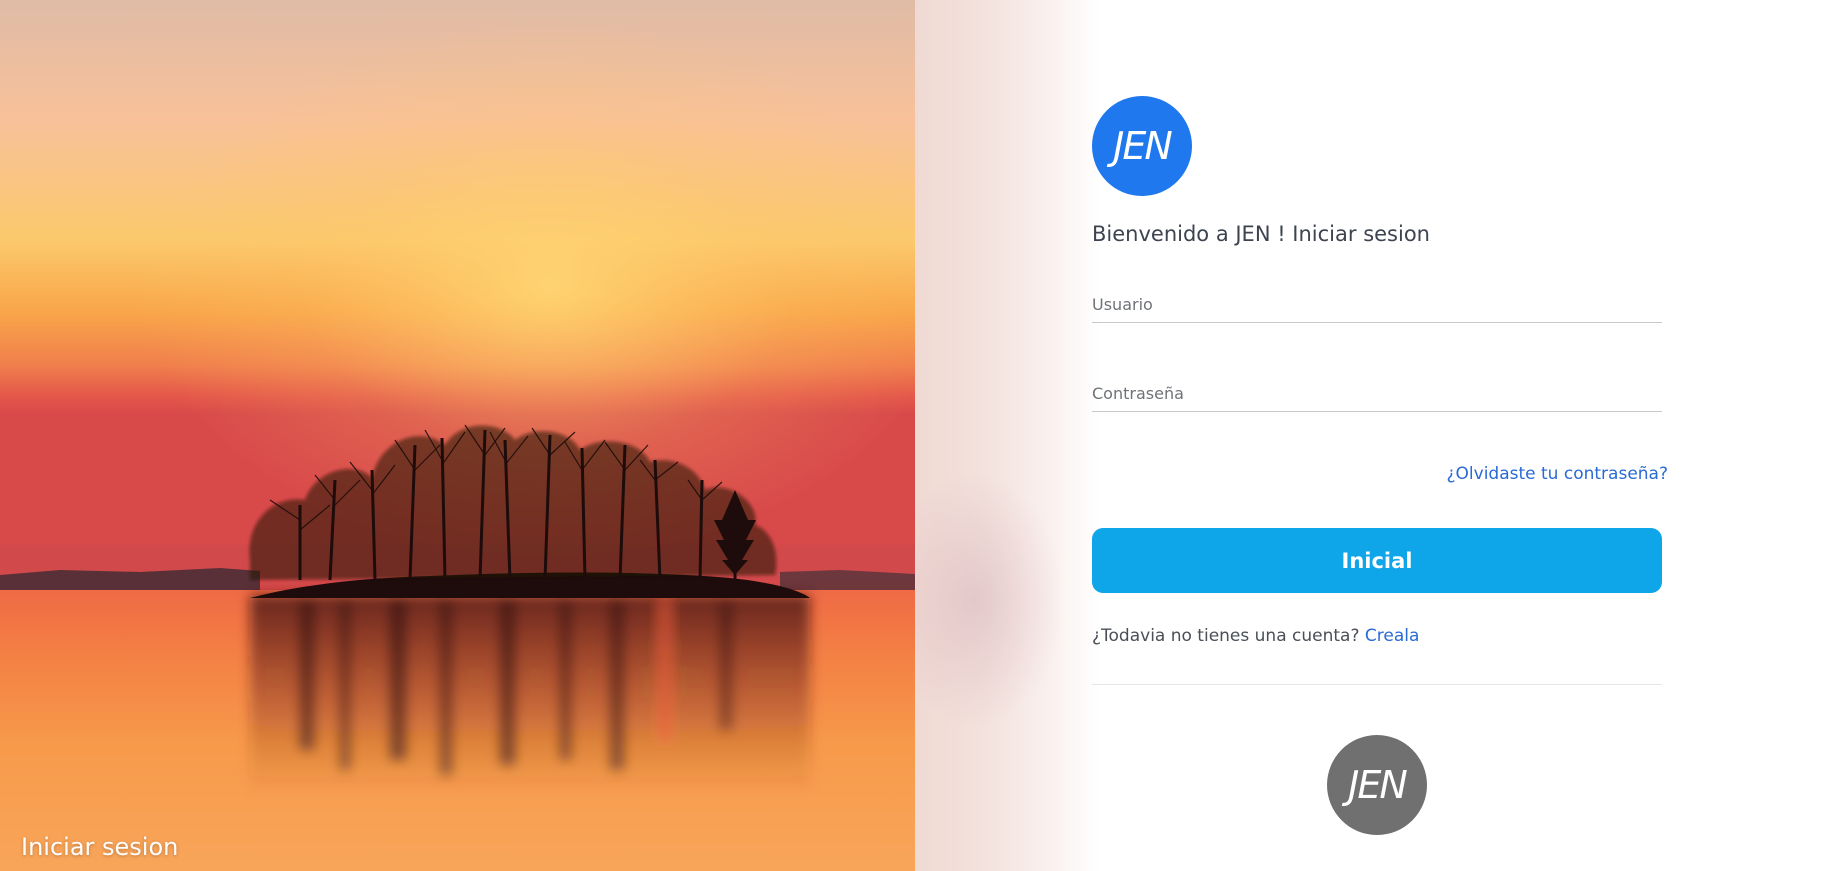 Image resolution: width=1821 pixels, height=871 pixels. I want to click on username-input, so click(1377, 304).